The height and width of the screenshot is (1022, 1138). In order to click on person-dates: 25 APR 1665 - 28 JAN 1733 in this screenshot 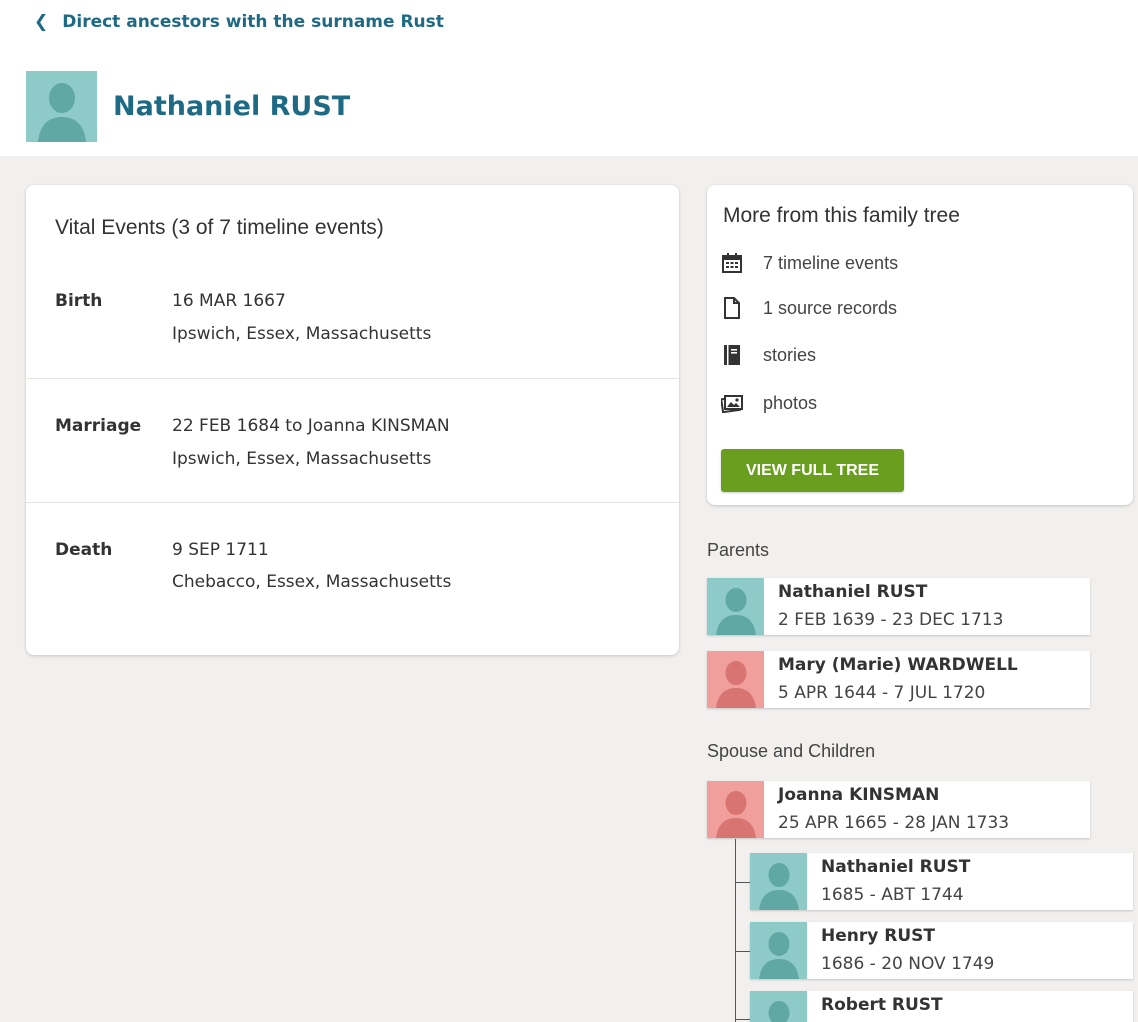, I will do `click(894, 823)`.